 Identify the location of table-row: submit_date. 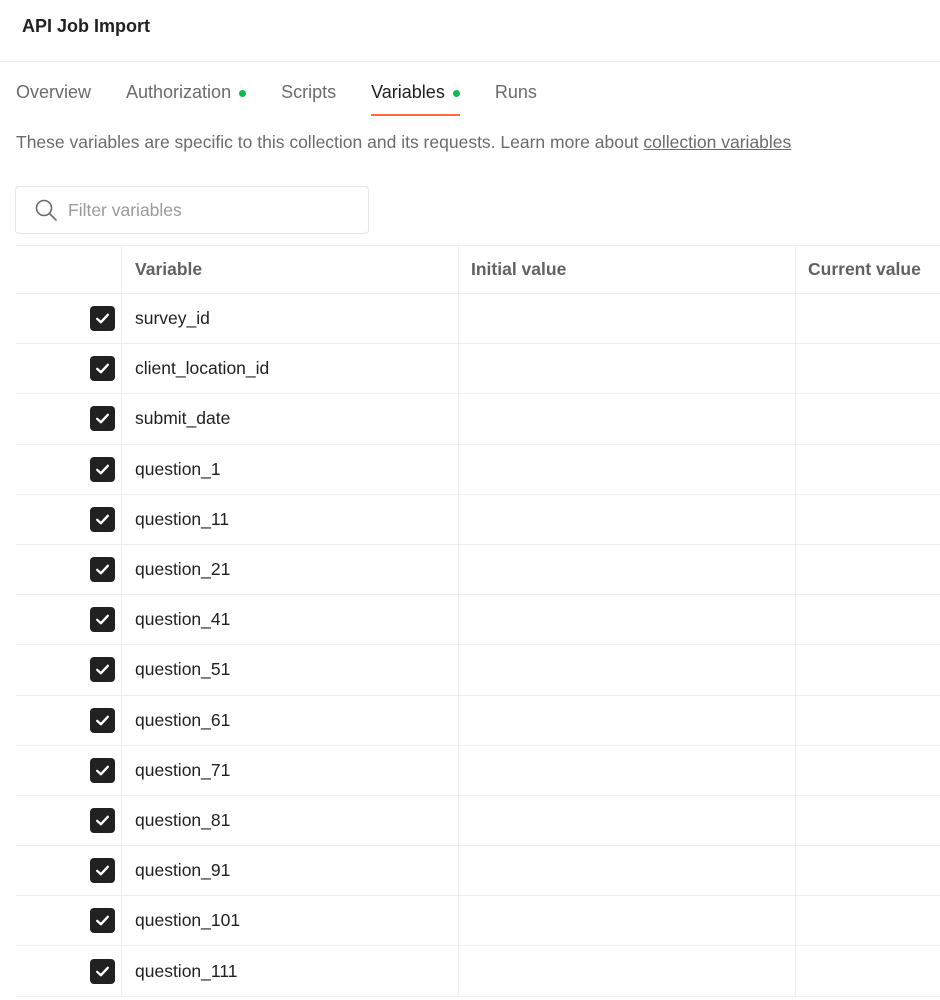
(478, 419).